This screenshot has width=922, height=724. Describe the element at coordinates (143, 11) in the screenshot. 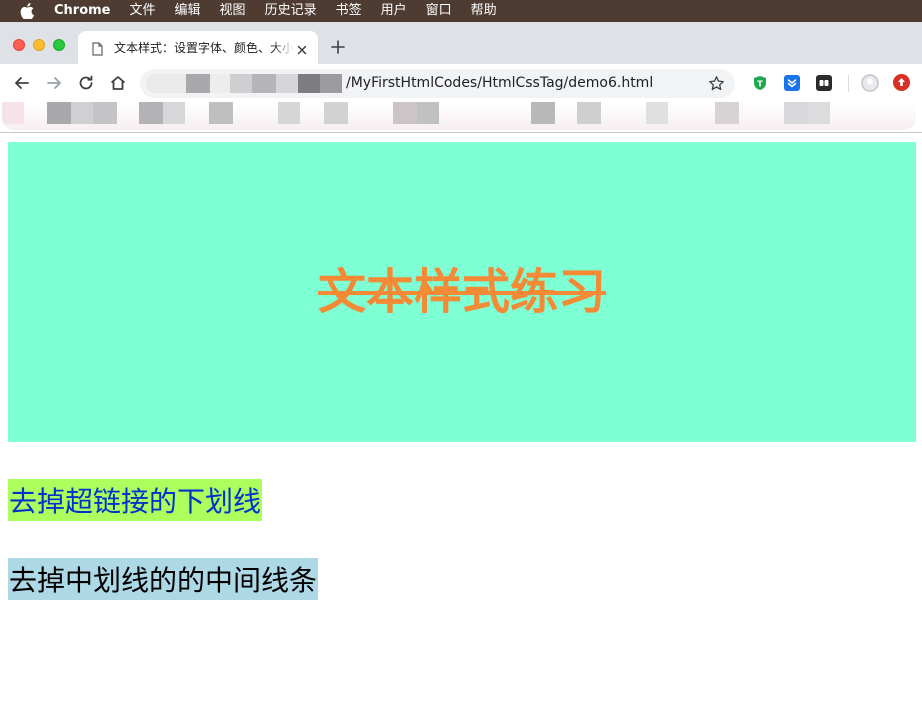

I see `menu-file: 文件` at that location.